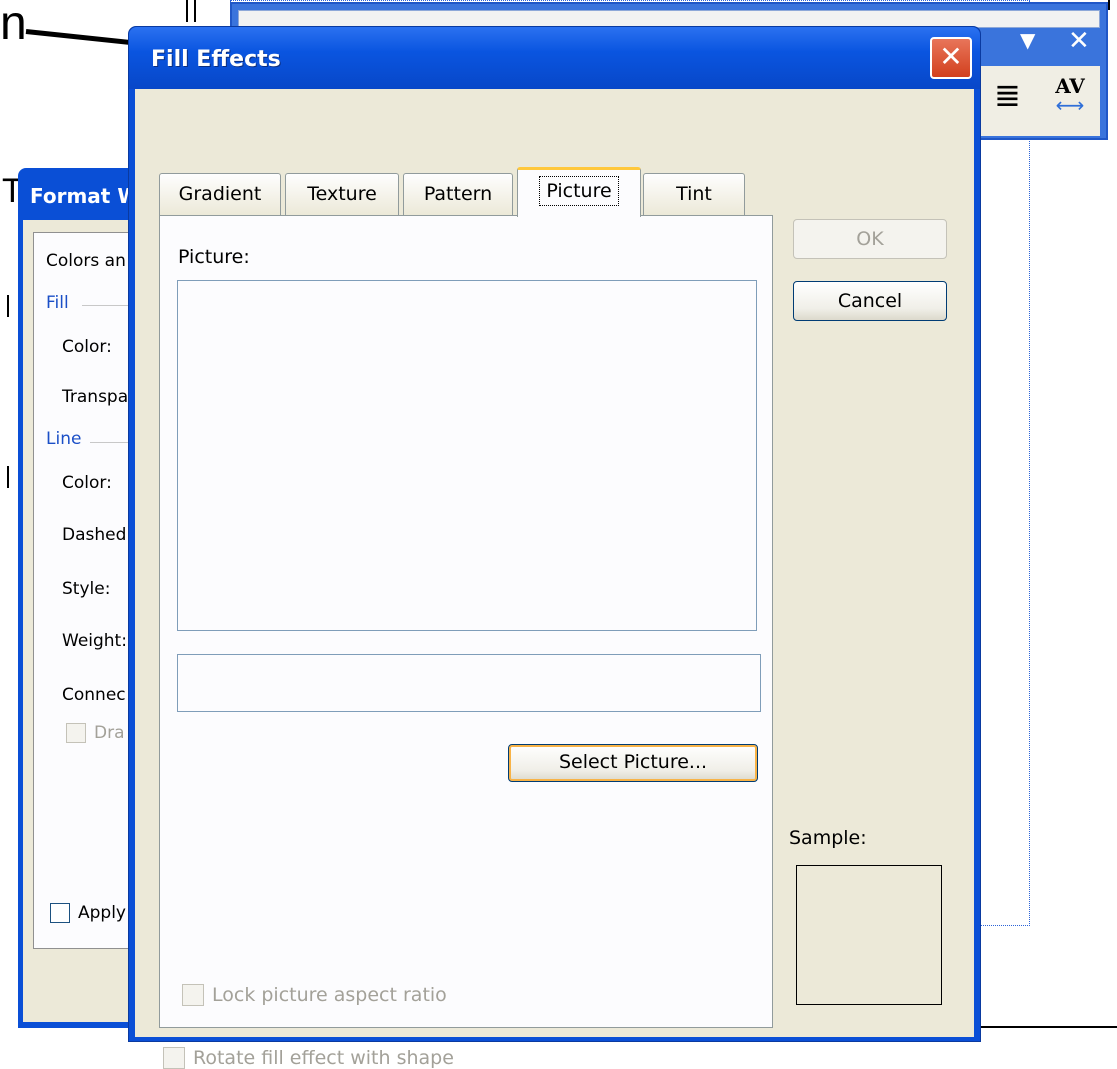 This screenshot has height=1069, width=1117. Describe the element at coordinates (329, 995) in the screenshot. I see `lock-aspect-label: Lock picture aspect ratio` at that location.